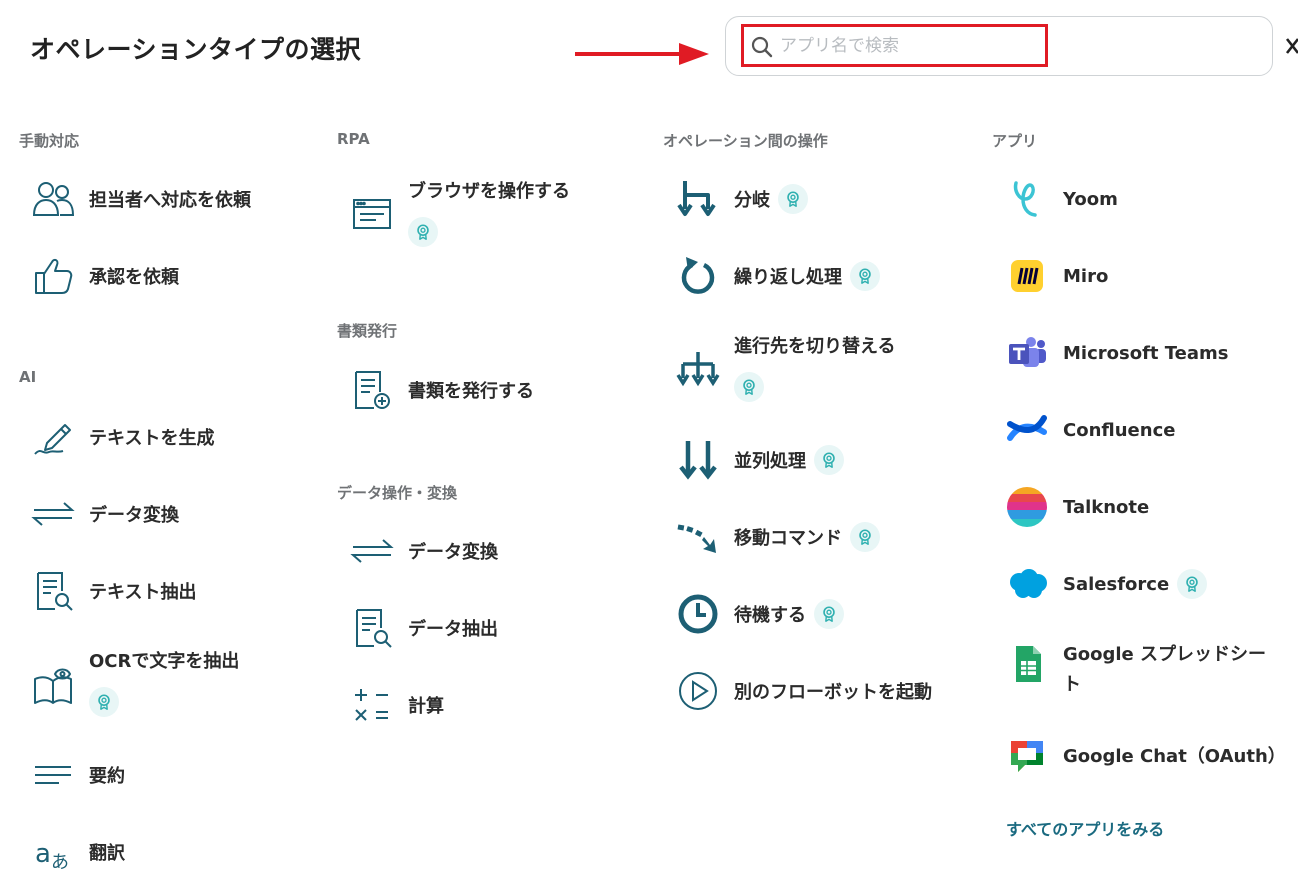 The width and height of the screenshot is (1298, 877). What do you see at coordinates (745, 141) in the screenshot?
I see `section-flow: オペレーション間の操作` at bounding box center [745, 141].